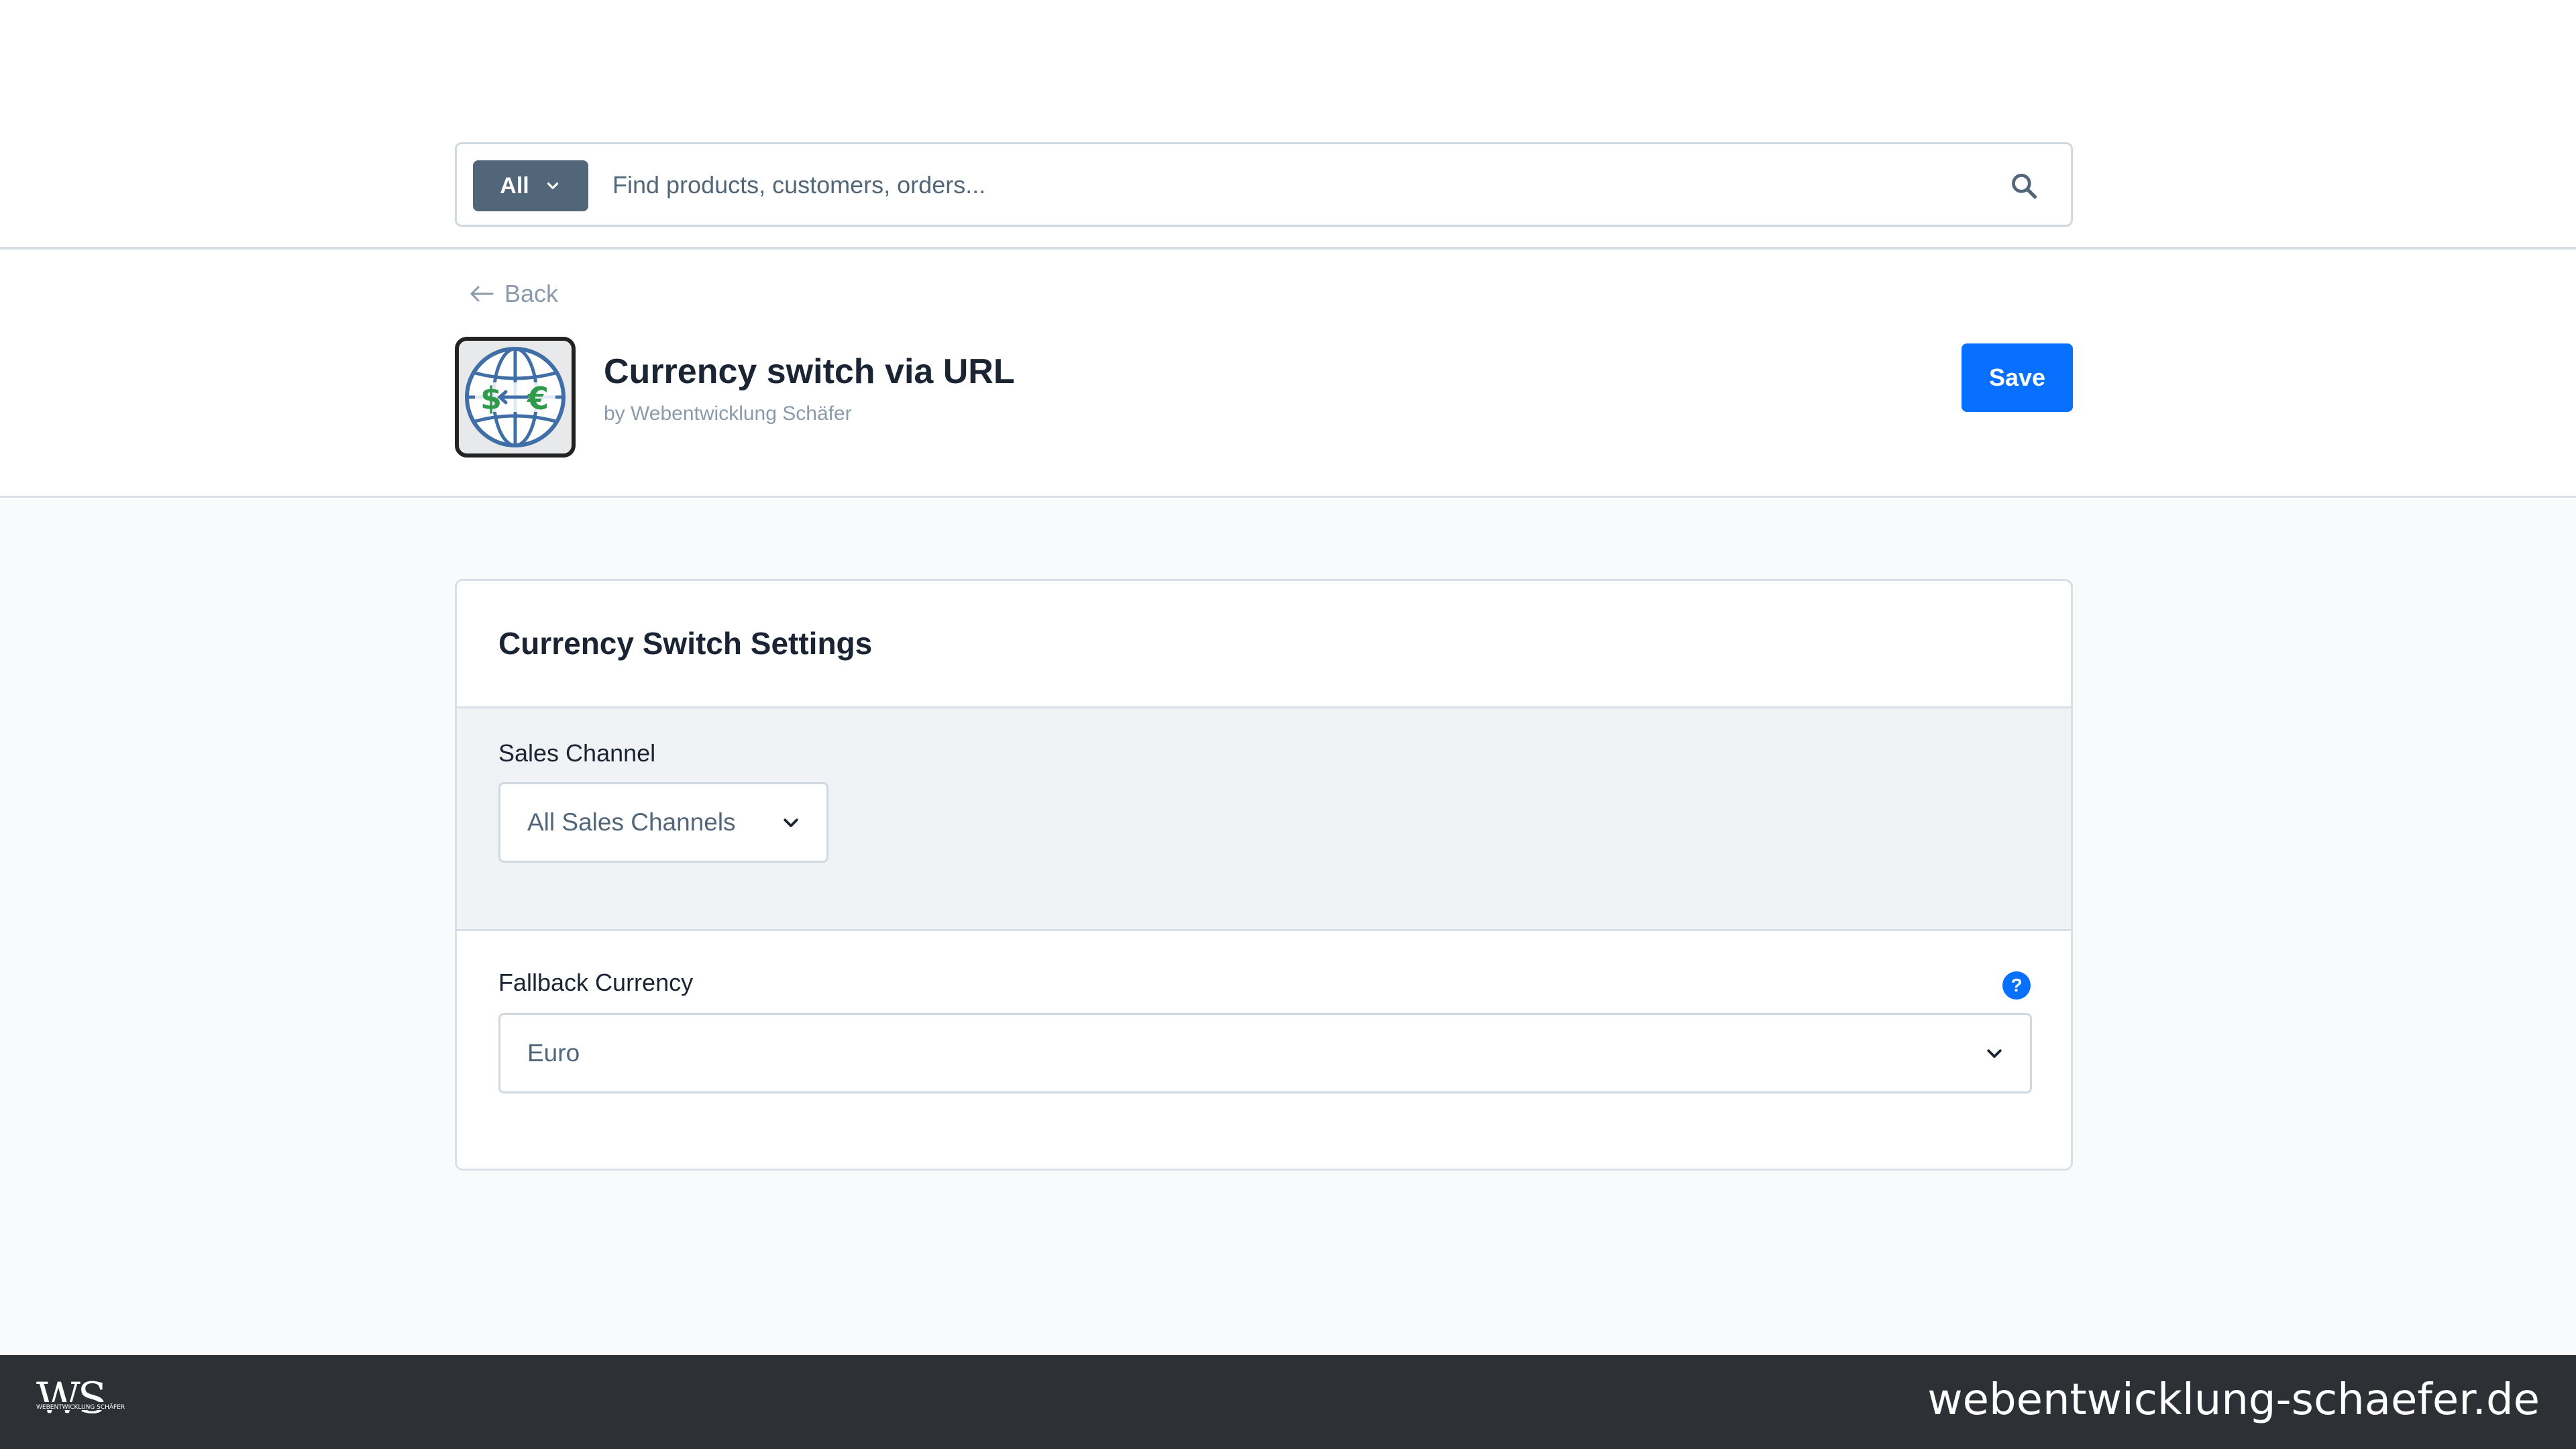  I want to click on globe-currency-icon: $ €, so click(515, 397).